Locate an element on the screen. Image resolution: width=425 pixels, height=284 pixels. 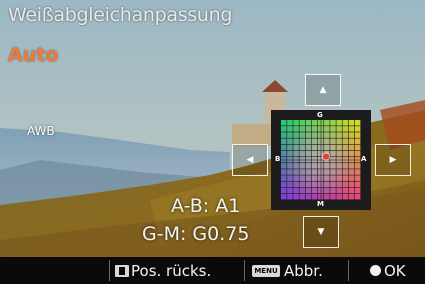
reset-button: Pos. rücks. is located at coordinates (163, 270).